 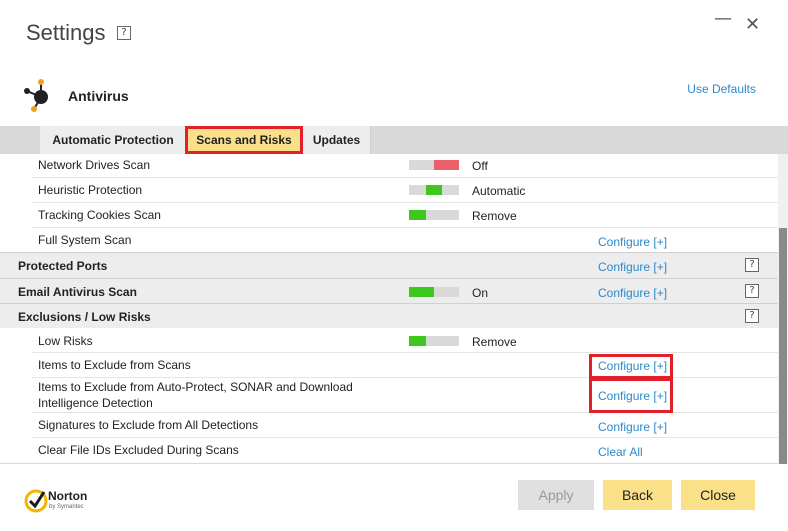 I want to click on row-label: Email Antivirus Scan, so click(x=77, y=292).